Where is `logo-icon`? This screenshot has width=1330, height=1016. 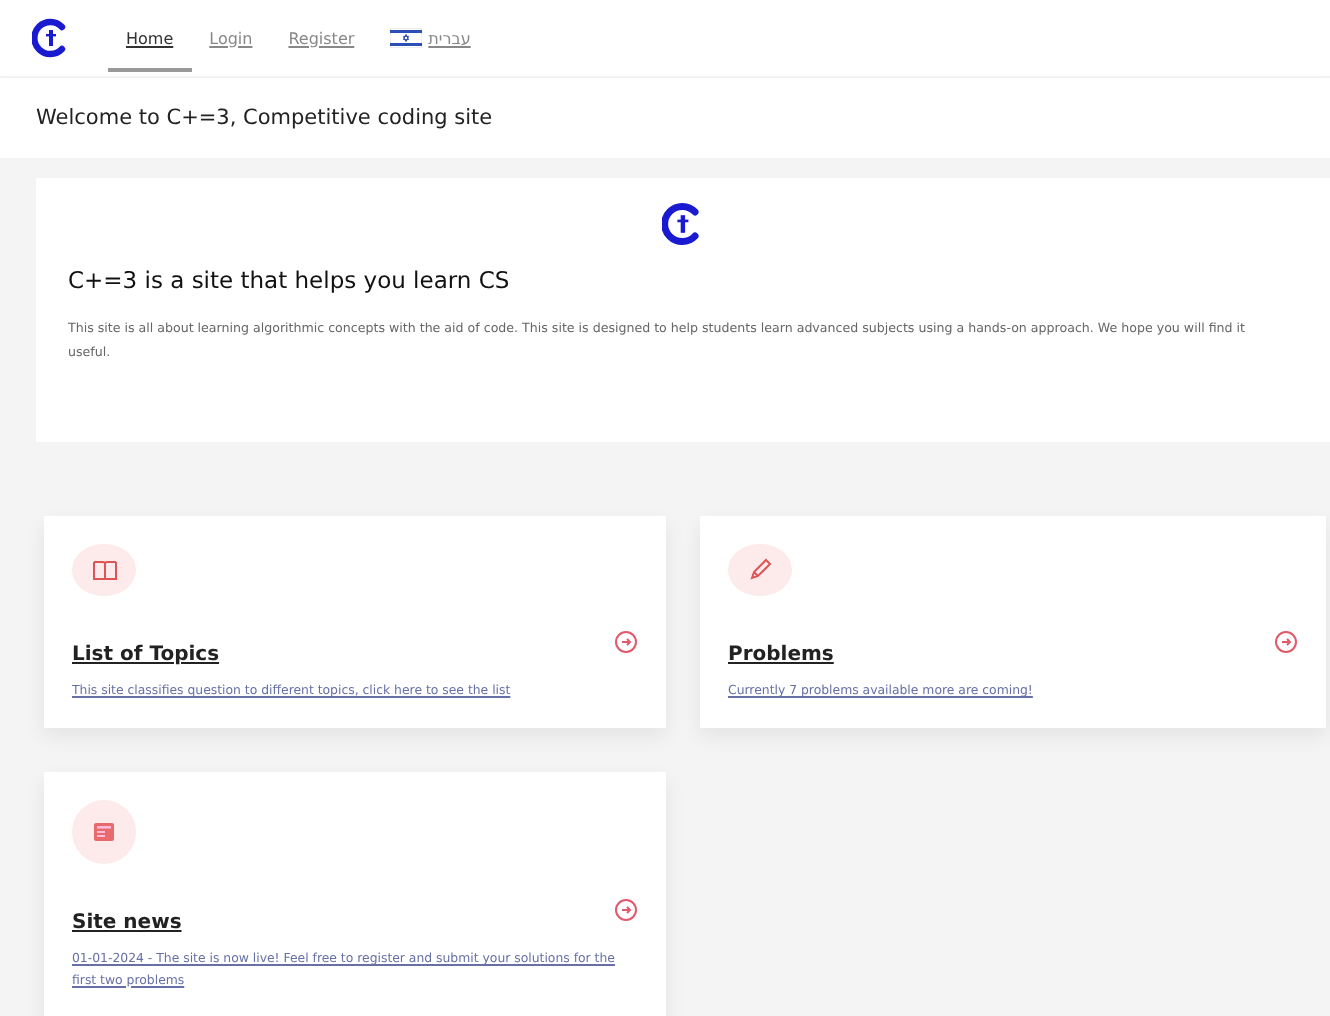
logo-icon is located at coordinates (683, 224).